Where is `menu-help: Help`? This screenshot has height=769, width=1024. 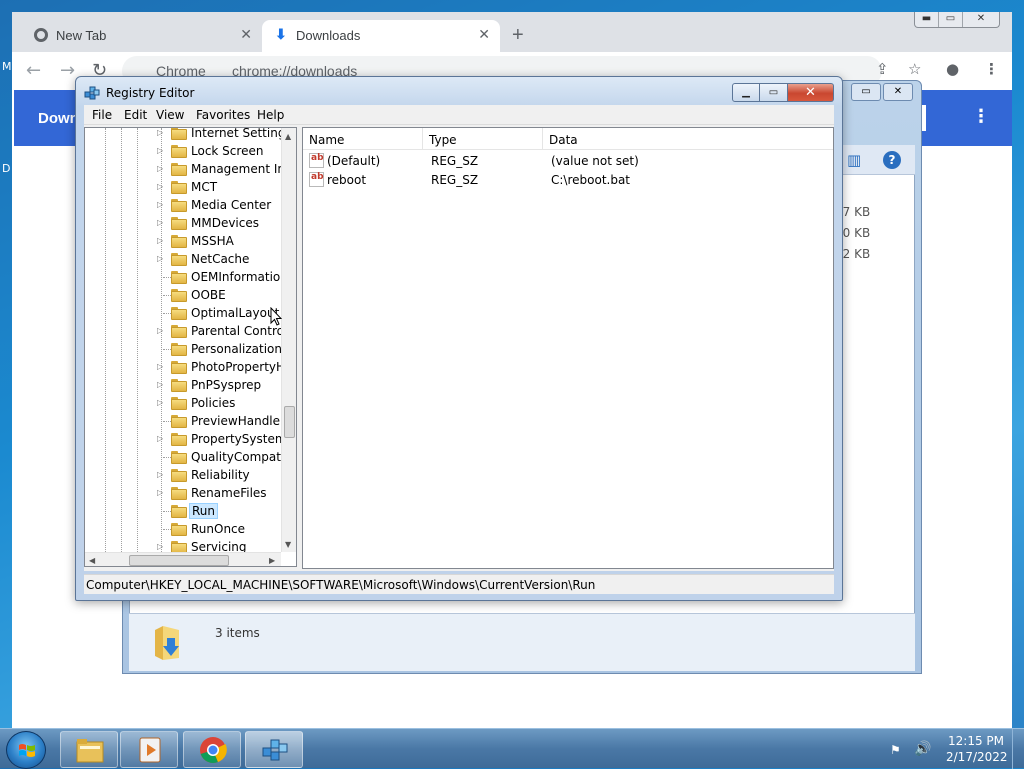 menu-help: Help is located at coordinates (270, 115).